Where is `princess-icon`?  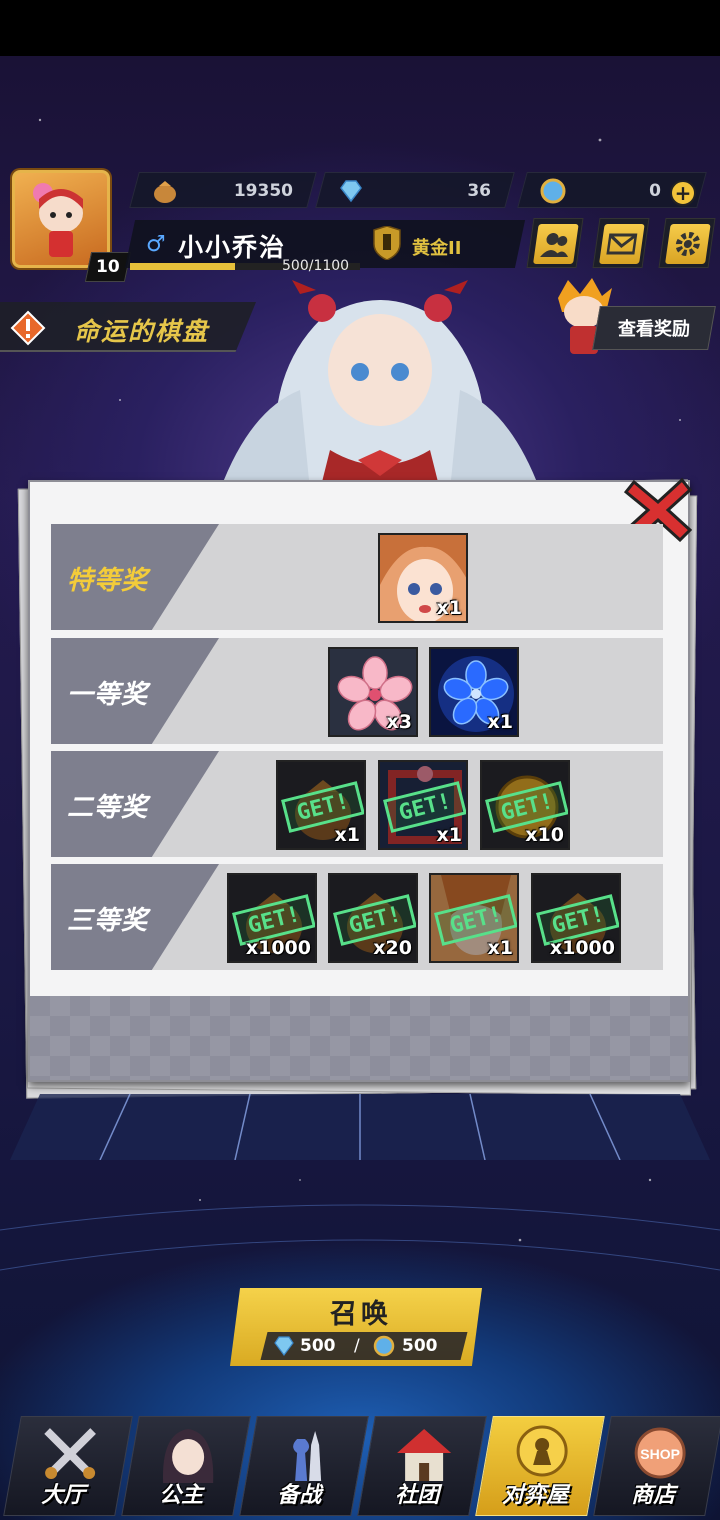 princess-icon is located at coordinates (188, 1456).